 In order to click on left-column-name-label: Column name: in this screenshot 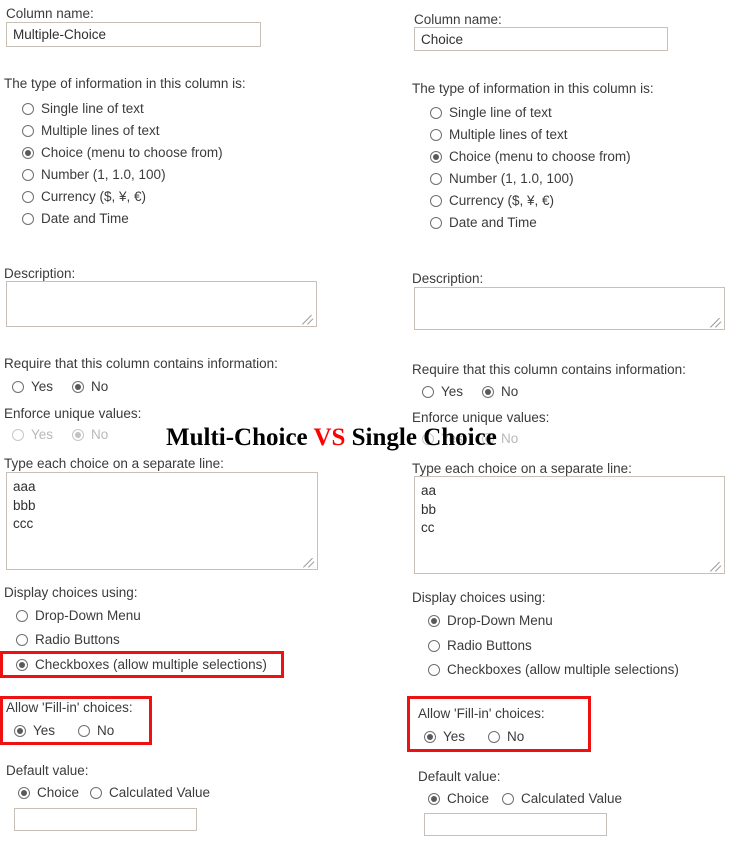, I will do `click(50, 13)`.